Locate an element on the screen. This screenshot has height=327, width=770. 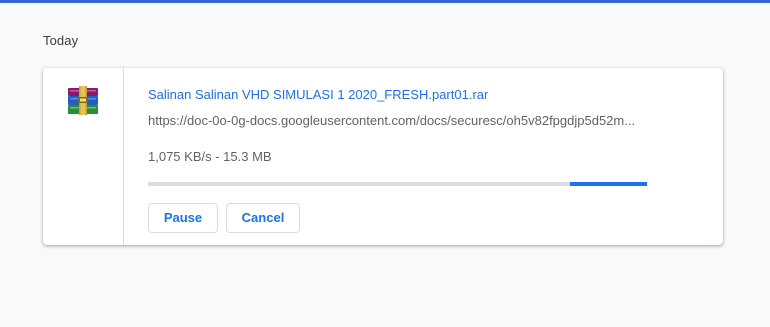
download-progress-bar is located at coordinates (397, 184).